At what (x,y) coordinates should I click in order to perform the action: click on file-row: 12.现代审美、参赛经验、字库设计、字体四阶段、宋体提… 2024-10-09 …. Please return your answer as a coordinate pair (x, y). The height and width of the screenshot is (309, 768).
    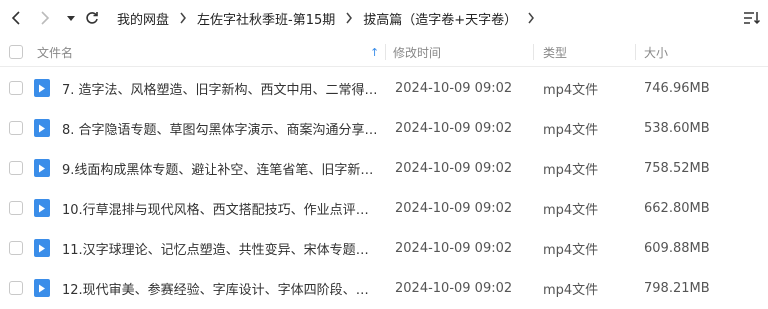
    Looking at the image, I should click on (384, 288).